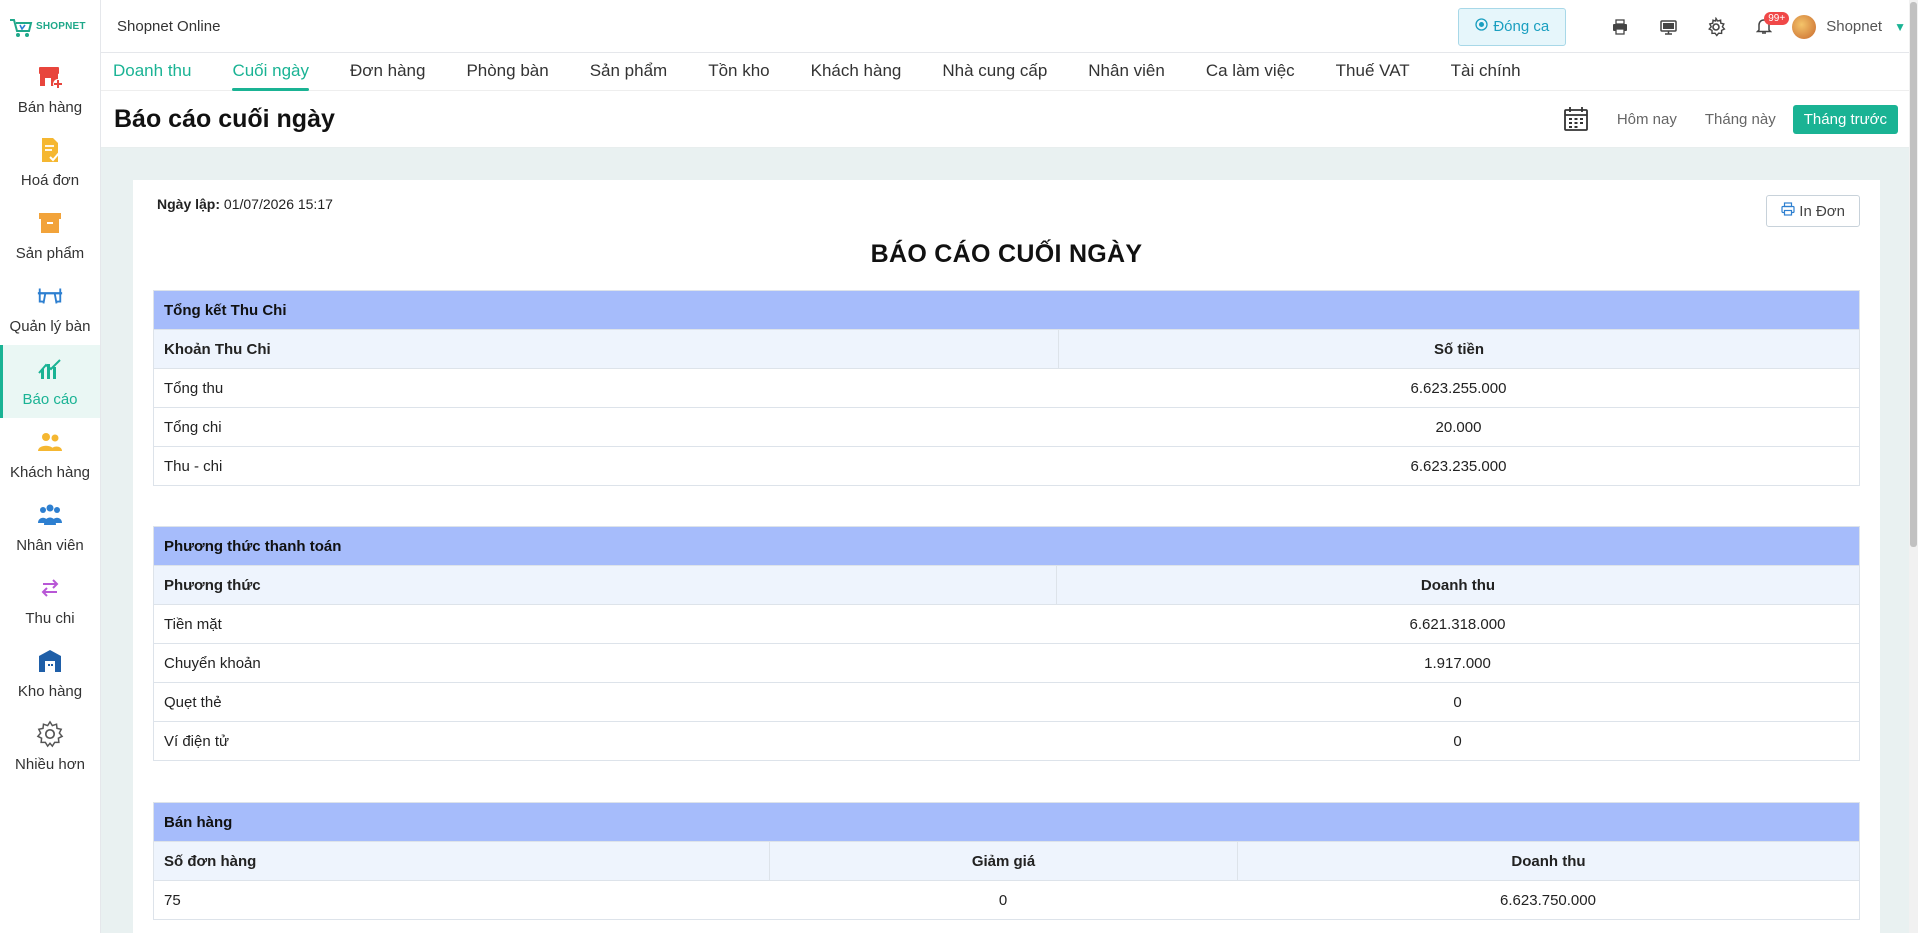 The height and width of the screenshot is (933, 1918). Describe the element at coordinates (168, 26) in the screenshot. I see `store-name: Shopnet Online` at that location.